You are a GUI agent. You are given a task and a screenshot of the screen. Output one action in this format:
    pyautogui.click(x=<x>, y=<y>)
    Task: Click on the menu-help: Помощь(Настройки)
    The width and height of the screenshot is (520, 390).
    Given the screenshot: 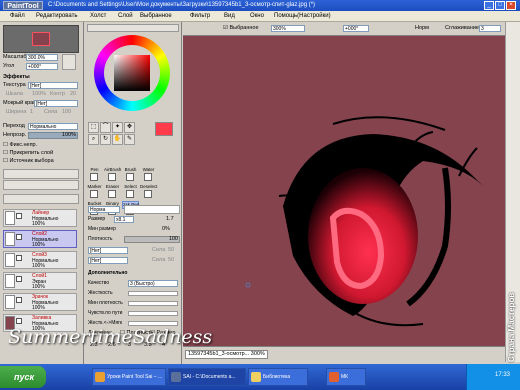 What is the action you would take?
    pyautogui.click(x=302, y=16)
    